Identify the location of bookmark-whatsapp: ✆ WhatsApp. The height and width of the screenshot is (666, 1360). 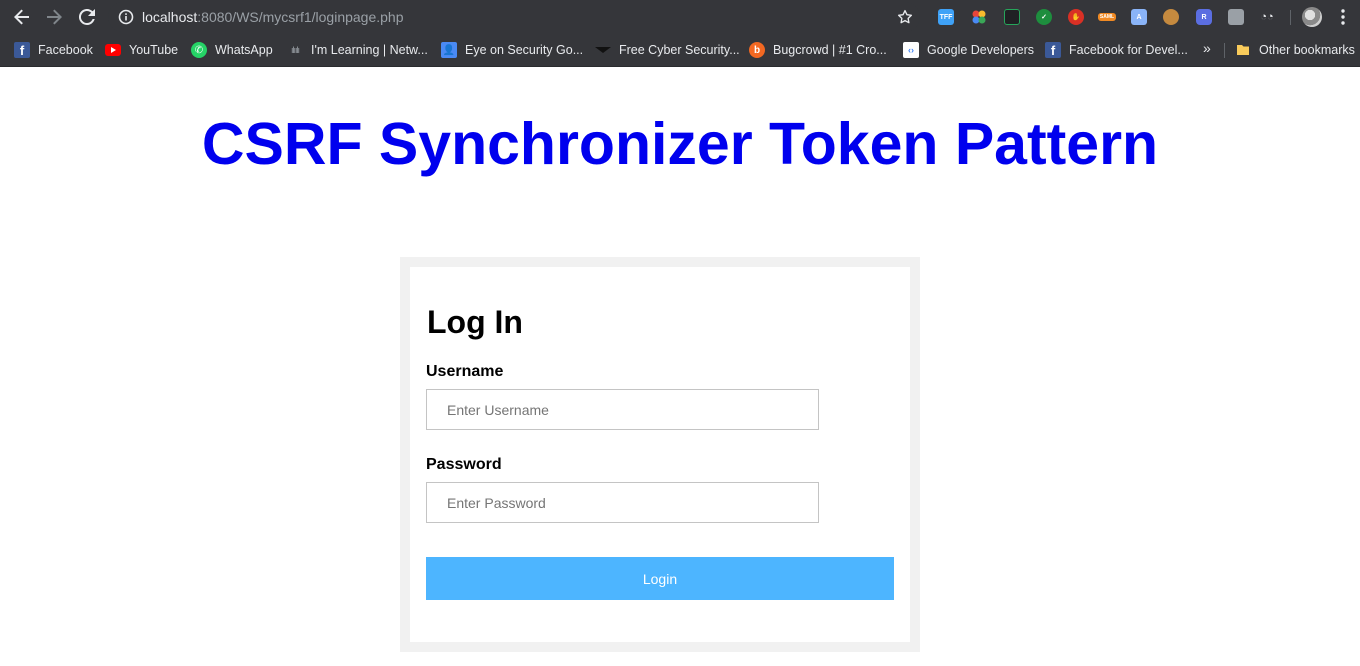
(232, 50).